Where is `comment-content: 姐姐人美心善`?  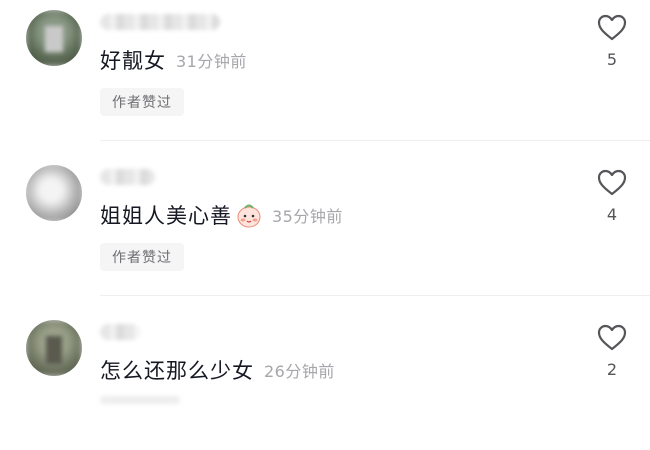
comment-content: 姐姐人美心善 is located at coordinates (166, 216).